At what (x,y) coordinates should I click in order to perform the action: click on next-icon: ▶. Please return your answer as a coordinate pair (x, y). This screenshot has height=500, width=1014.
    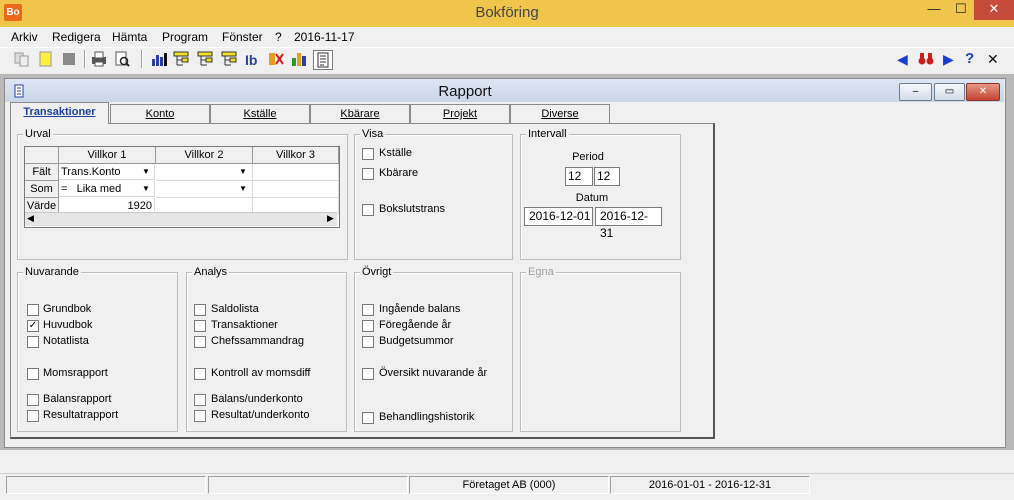
    Looking at the image, I should click on (948, 59).